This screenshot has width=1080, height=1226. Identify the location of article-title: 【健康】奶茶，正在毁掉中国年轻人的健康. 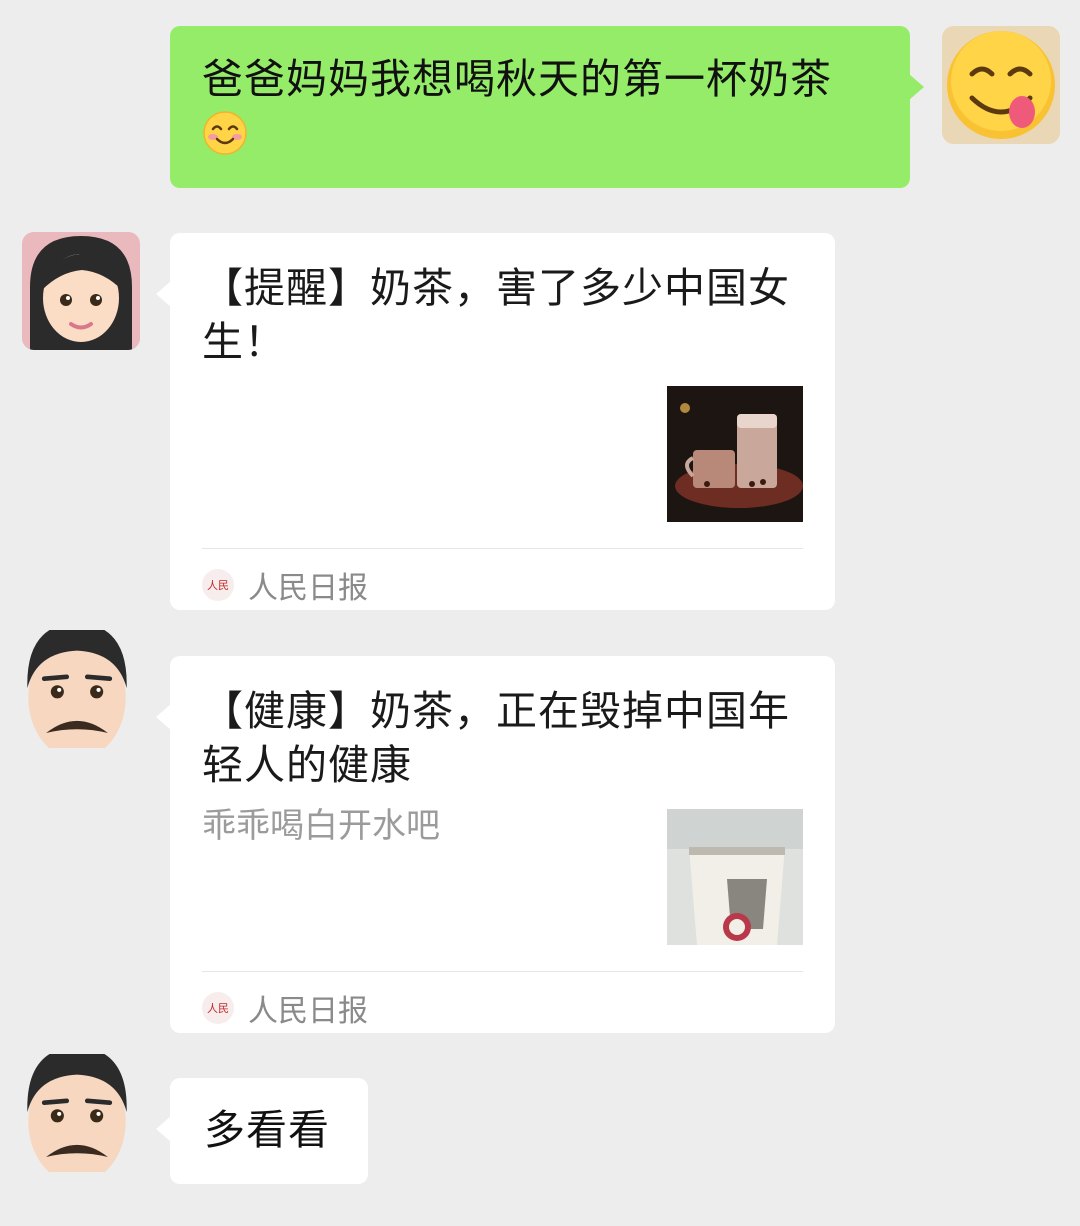
(496, 738).